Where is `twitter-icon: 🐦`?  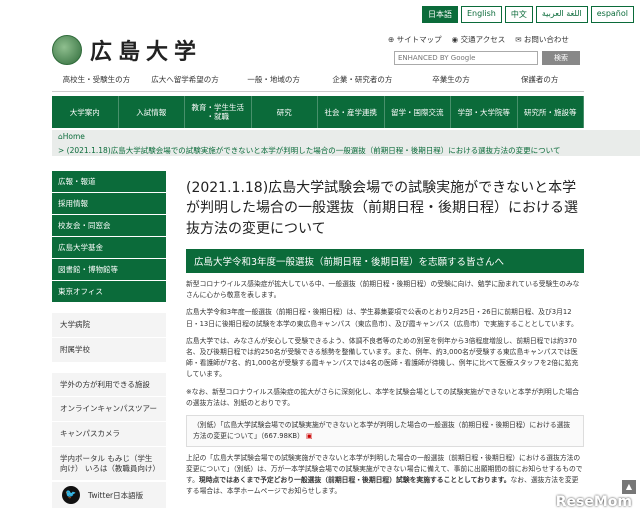 twitter-icon: 🐦 is located at coordinates (71, 495).